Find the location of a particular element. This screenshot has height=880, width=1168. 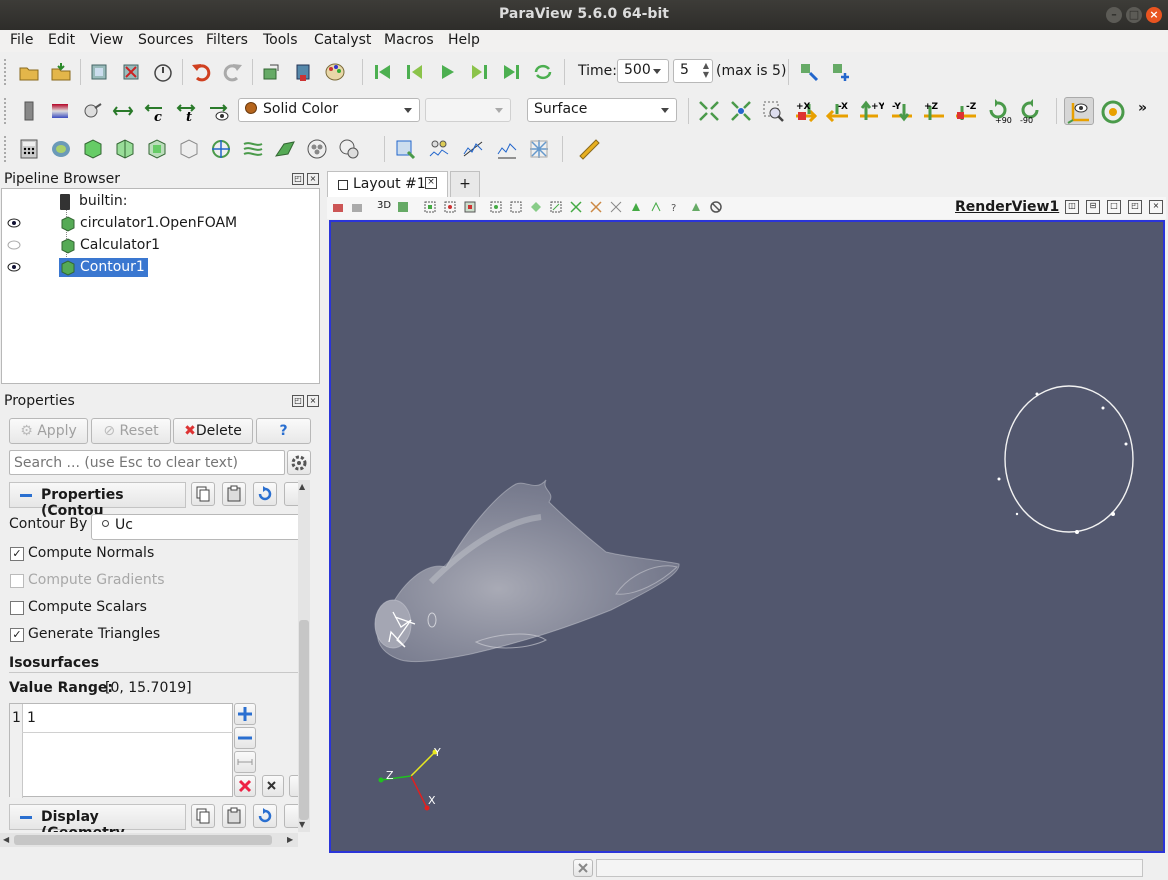

display-section-header: Display (Geometry is located at coordinates (97, 818).